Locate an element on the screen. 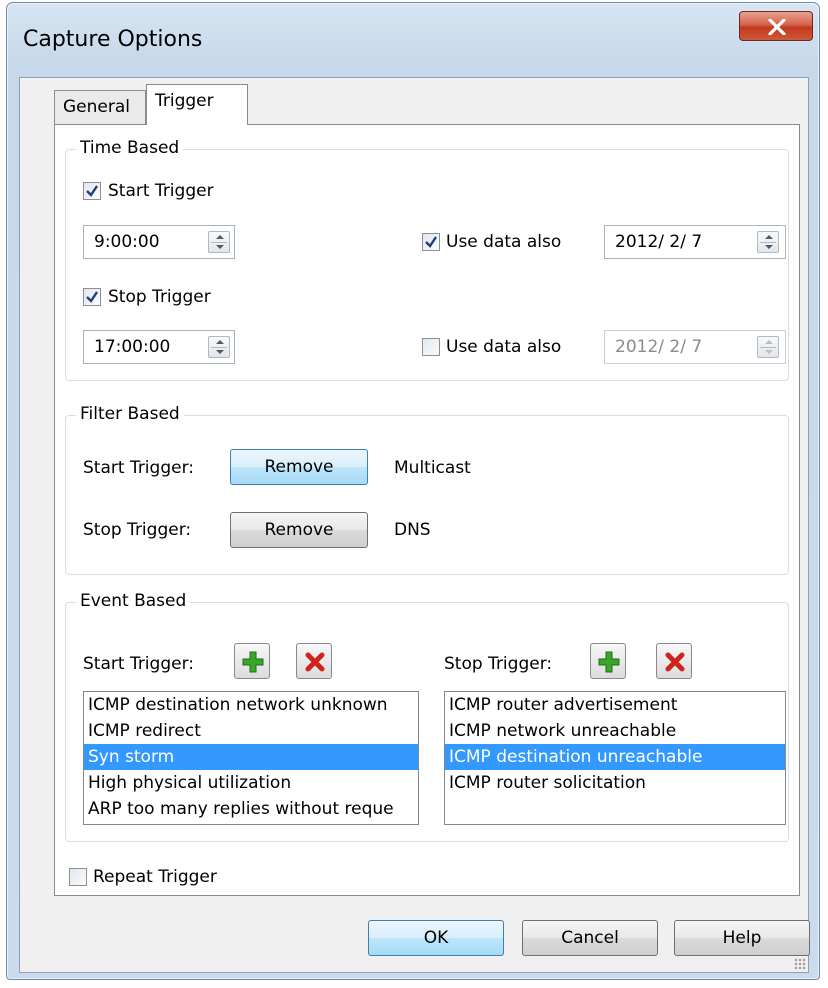 This screenshot has width=828, height=988. start-use-date-checkbox is located at coordinates (431, 242).